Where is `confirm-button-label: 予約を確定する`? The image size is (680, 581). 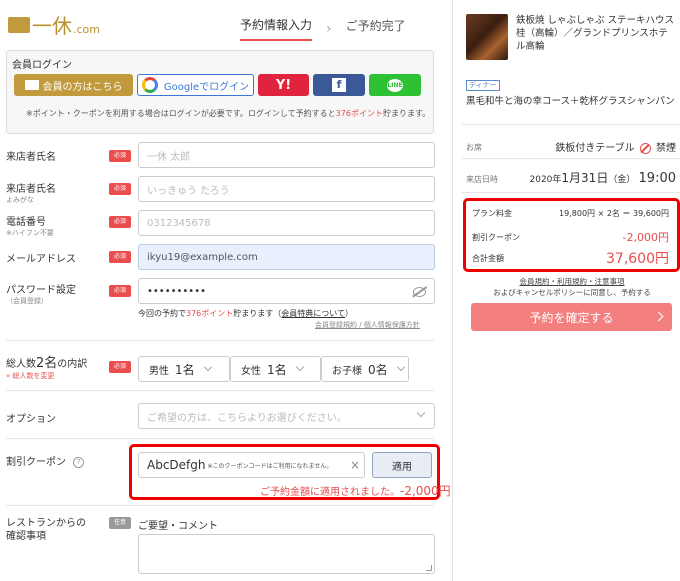 confirm-button-label: 予約を確定する is located at coordinates (571, 317).